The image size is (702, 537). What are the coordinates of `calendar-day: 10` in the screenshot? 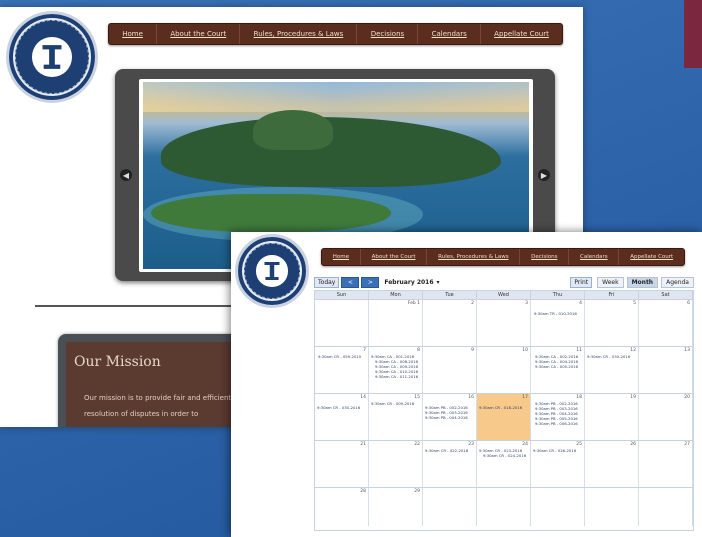 It's located at (504, 370).